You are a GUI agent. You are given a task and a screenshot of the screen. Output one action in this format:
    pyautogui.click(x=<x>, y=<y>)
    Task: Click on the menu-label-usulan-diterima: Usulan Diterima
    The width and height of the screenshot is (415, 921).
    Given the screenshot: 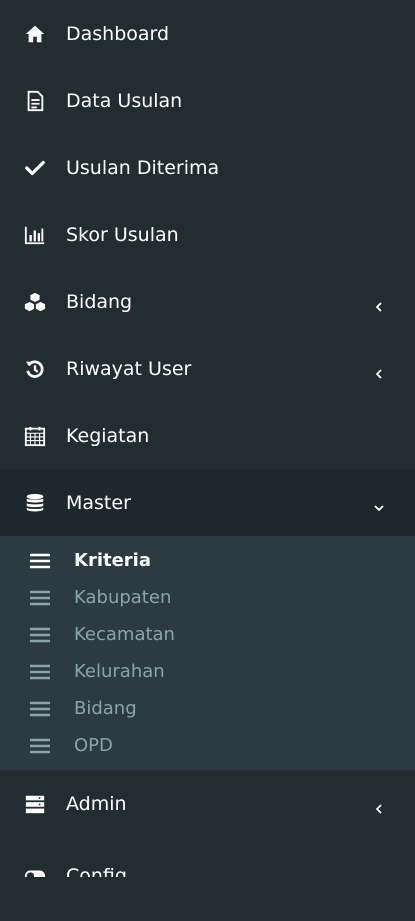 What is the action you would take?
    pyautogui.click(x=143, y=167)
    